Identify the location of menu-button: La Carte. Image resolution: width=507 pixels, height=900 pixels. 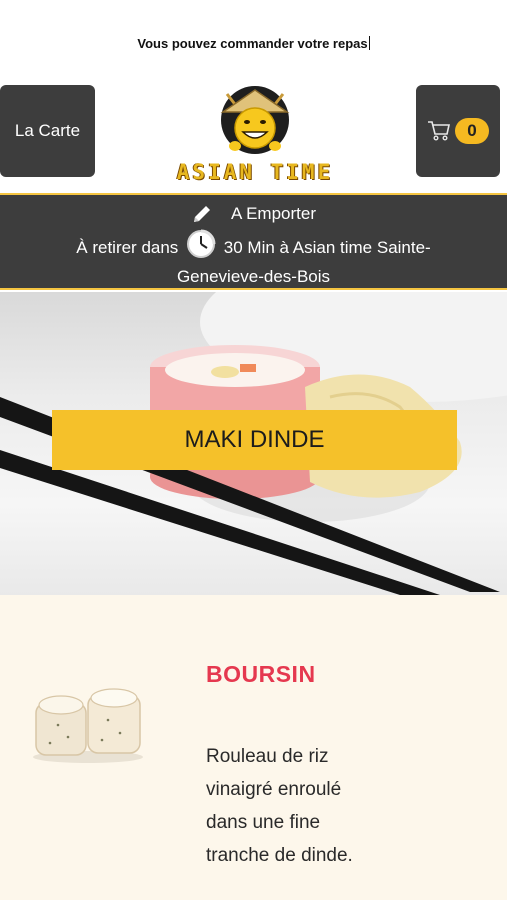
(47, 131).